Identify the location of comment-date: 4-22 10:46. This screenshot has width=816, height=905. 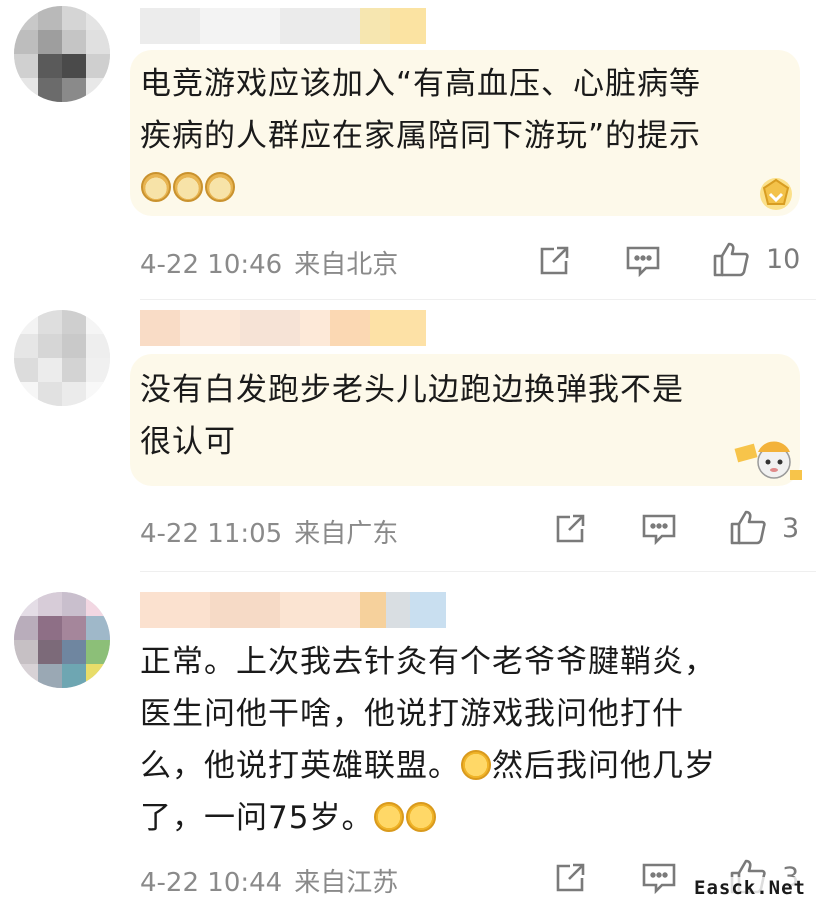
(211, 265).